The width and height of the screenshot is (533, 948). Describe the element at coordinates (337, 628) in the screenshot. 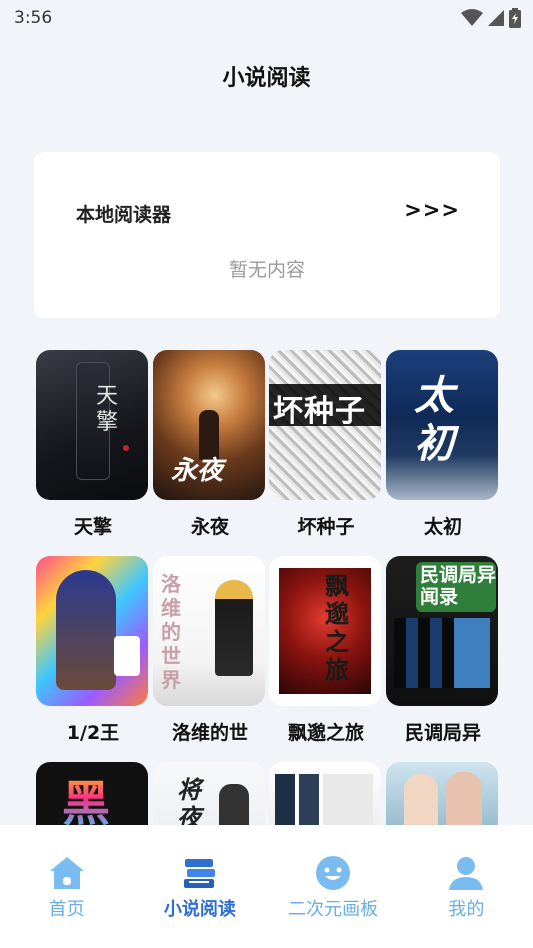

I see `cover-text: 飘邈之旅` at that location.